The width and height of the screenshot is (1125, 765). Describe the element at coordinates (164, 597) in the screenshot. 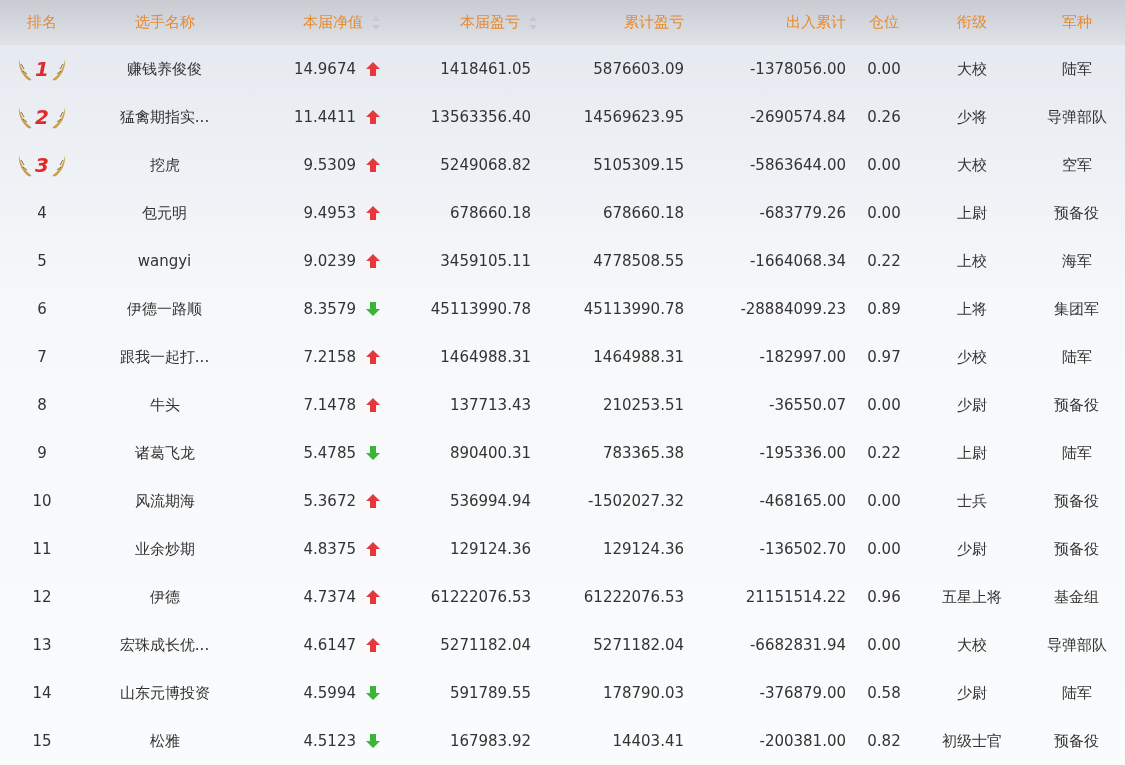

I see `player-name: 伊德` at that location.